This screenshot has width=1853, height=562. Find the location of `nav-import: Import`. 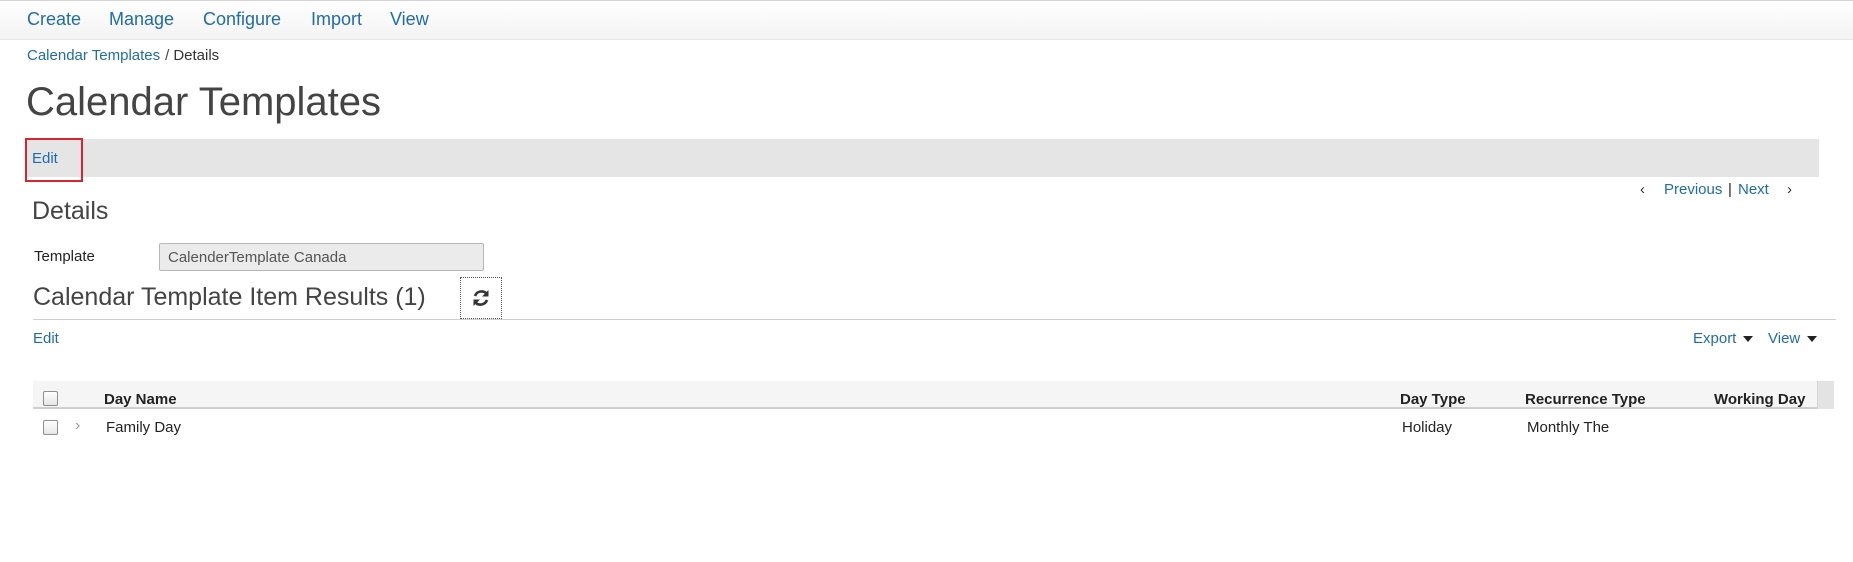

nav-import: Import is located at coordinates (336, 19).